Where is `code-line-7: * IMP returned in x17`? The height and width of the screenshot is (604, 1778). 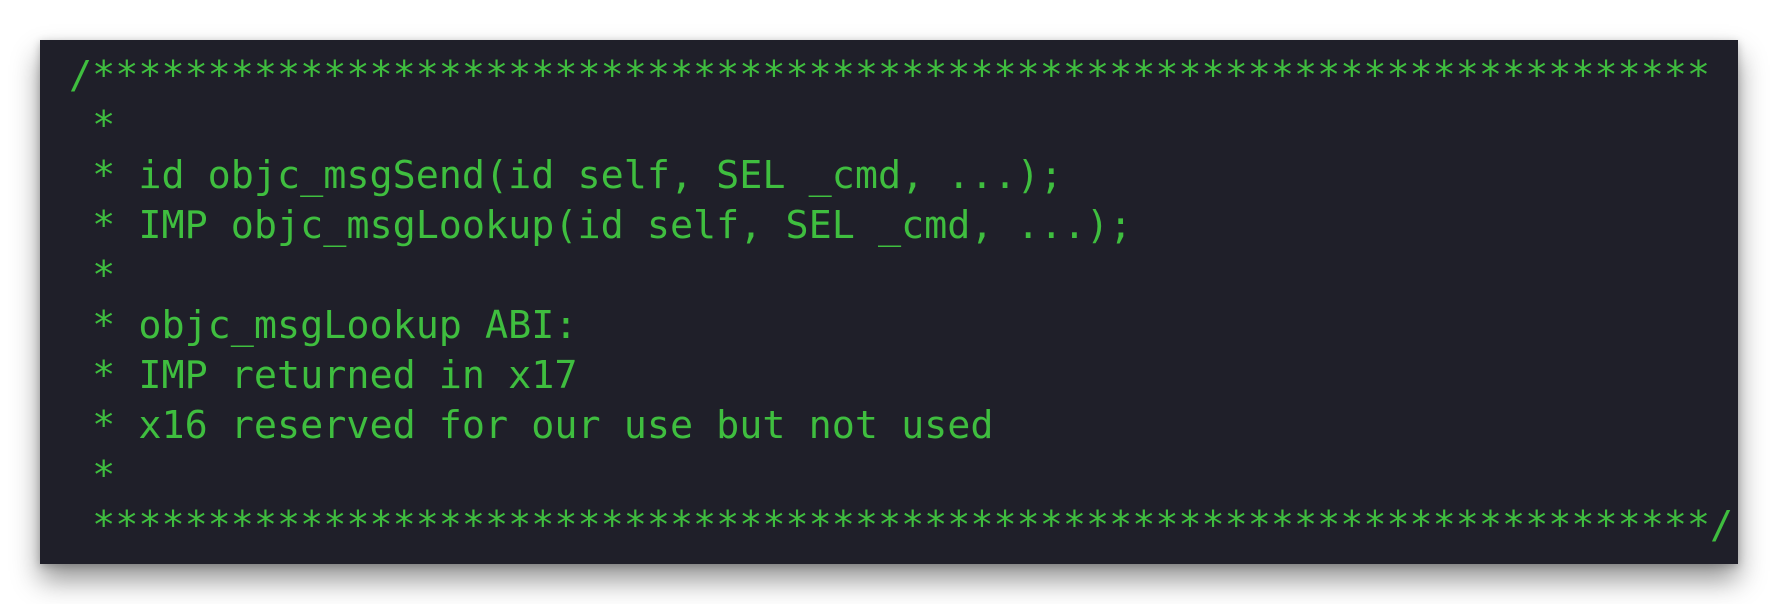 code-line-7: * IMP returned in x17 is located at coordinates (323, 375).